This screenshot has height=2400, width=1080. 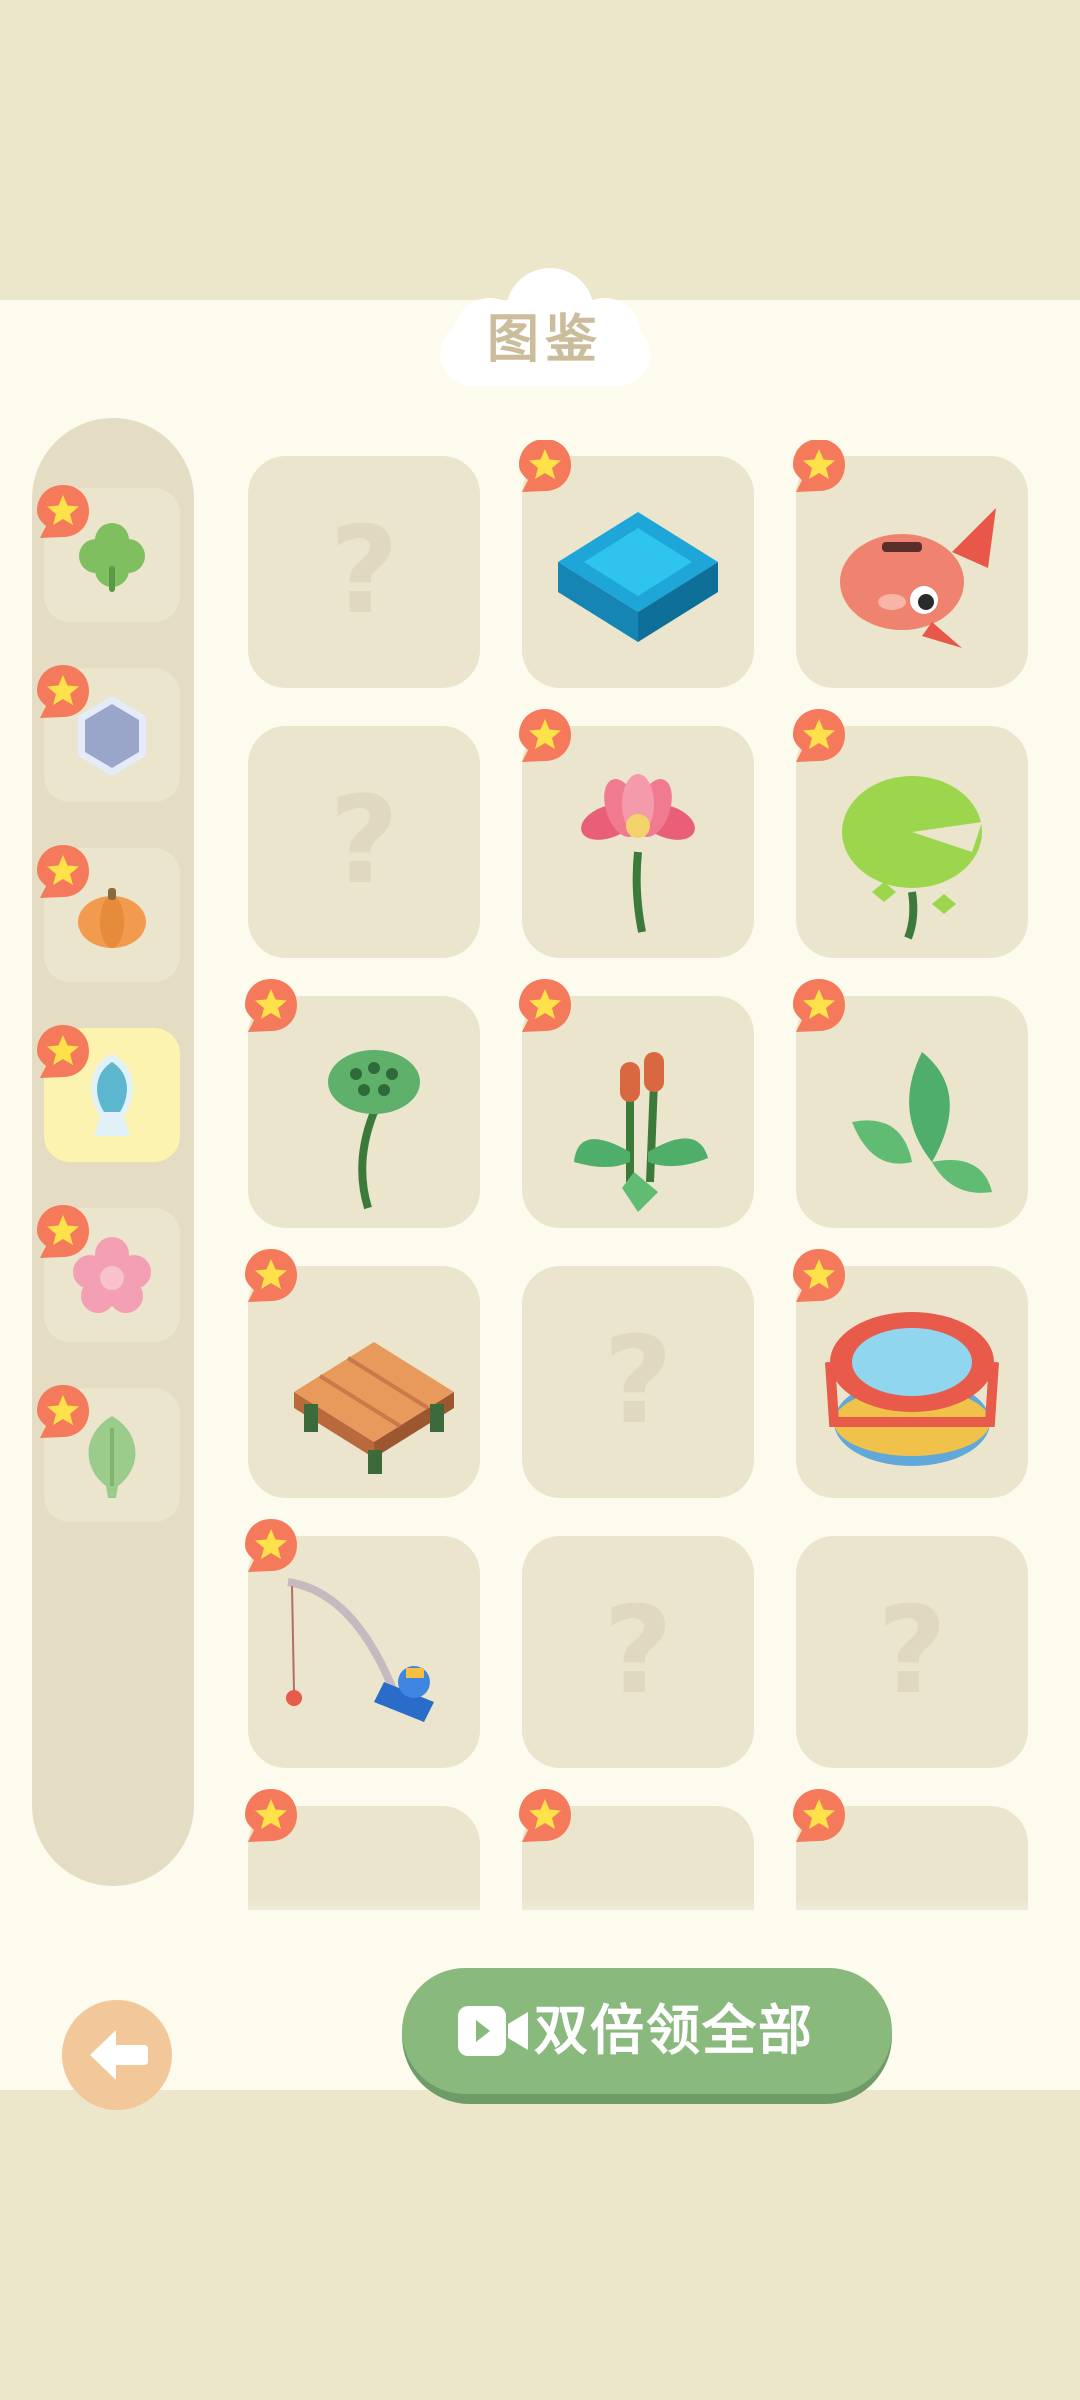 I want to click on water-bucket-icon, so click(x=912, y=1389).